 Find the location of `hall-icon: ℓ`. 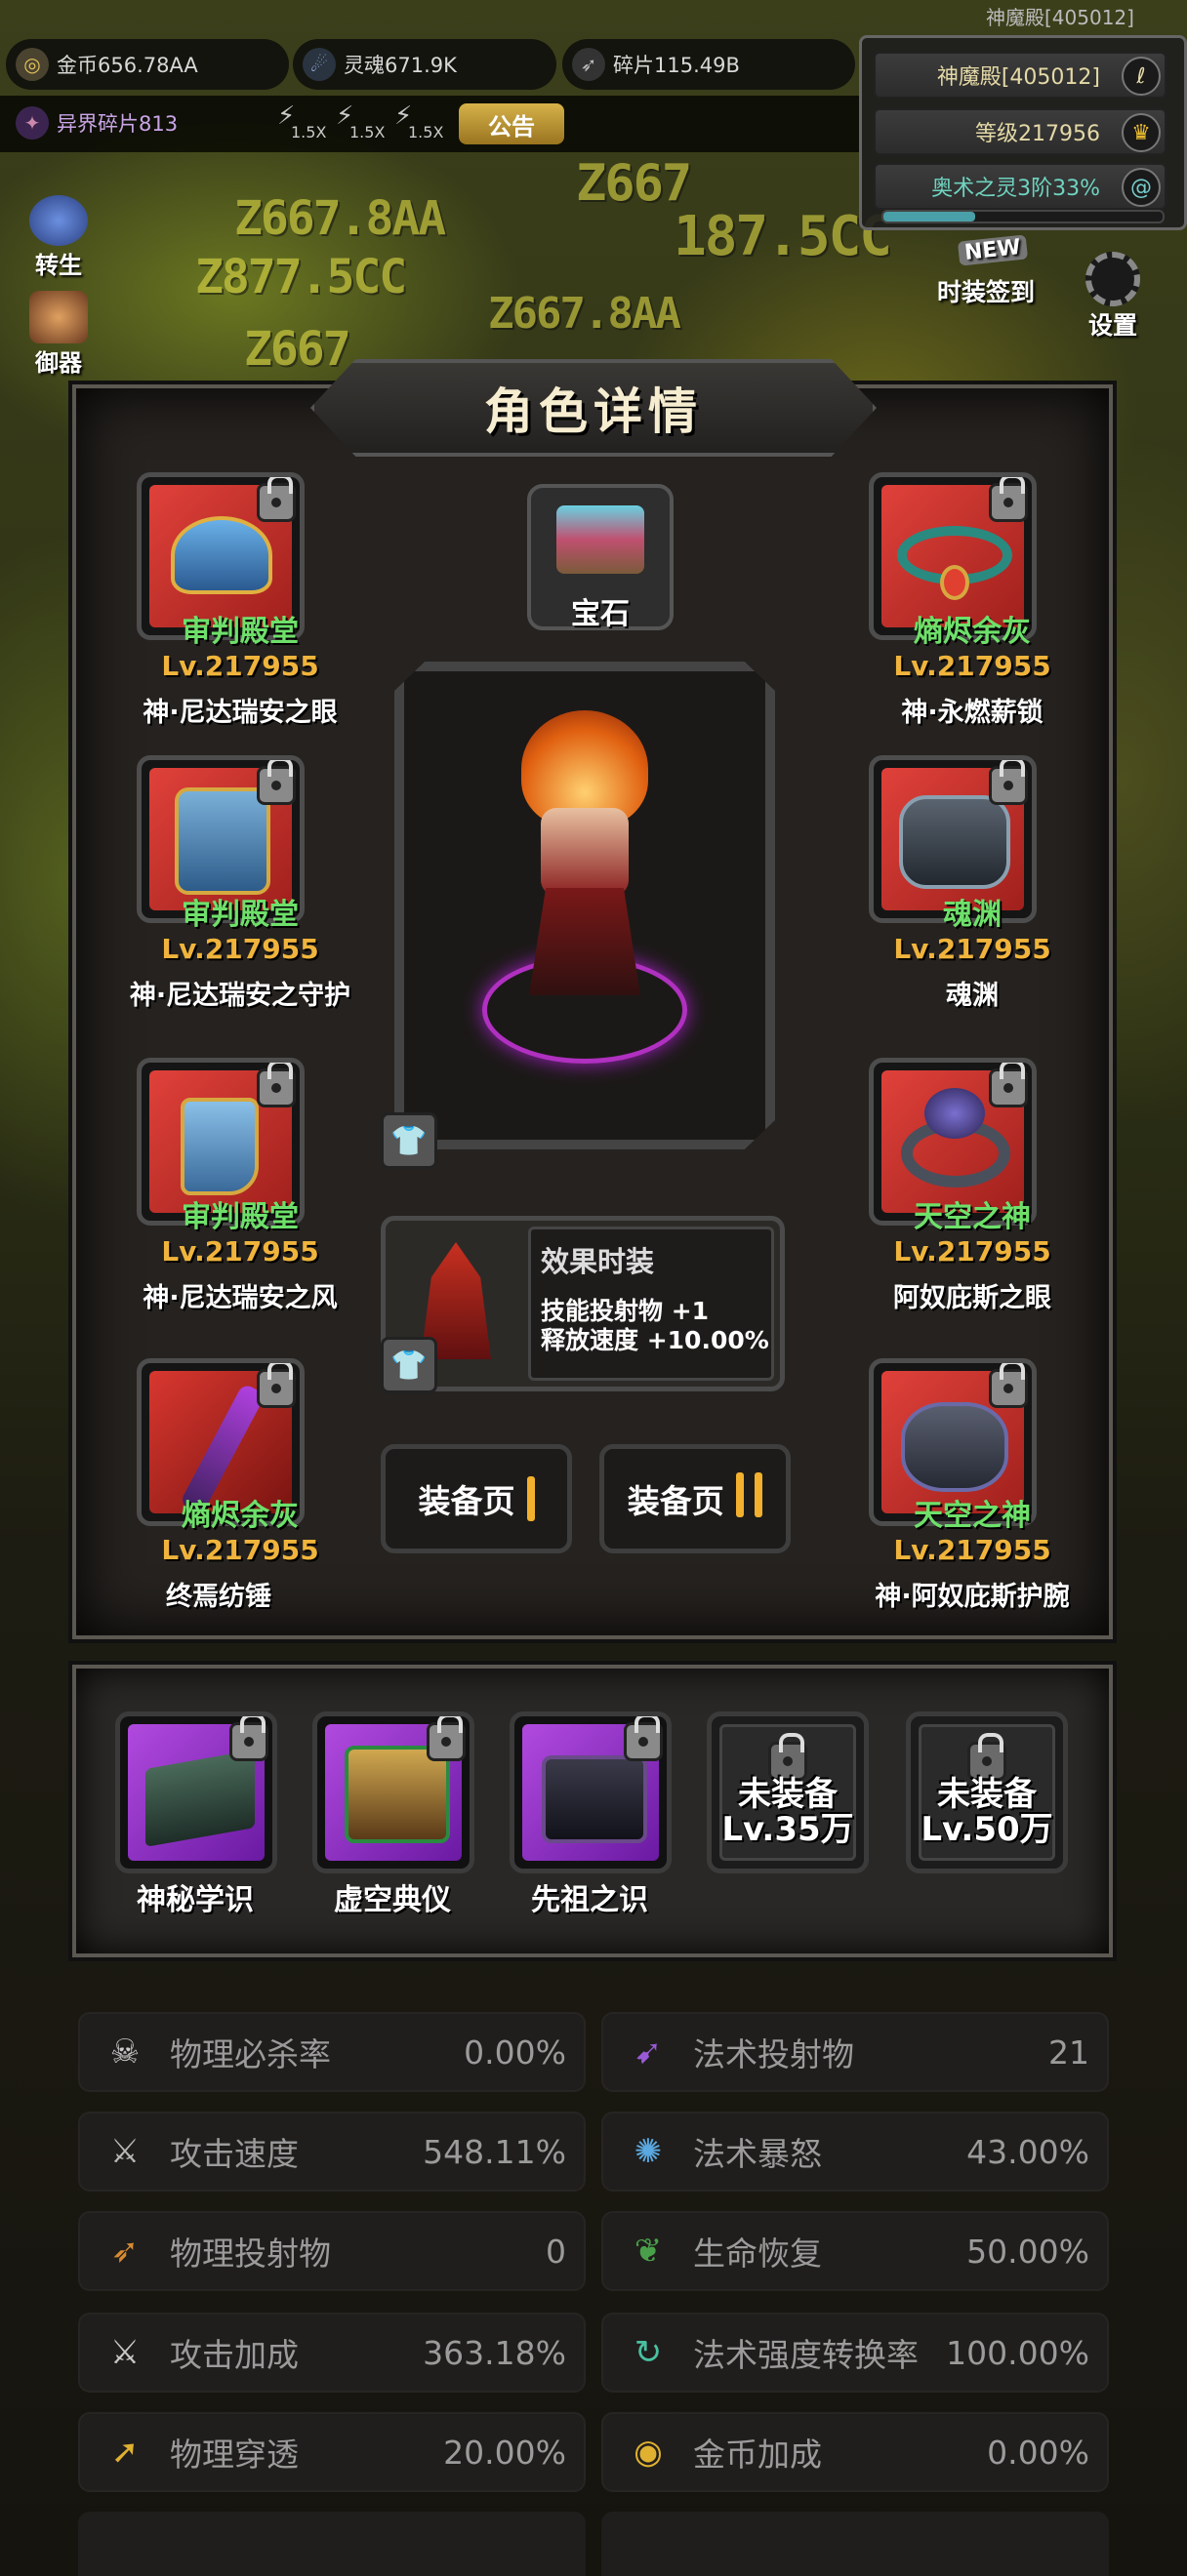

hall-icon: ℓ is located at coordinates (1141, 76).